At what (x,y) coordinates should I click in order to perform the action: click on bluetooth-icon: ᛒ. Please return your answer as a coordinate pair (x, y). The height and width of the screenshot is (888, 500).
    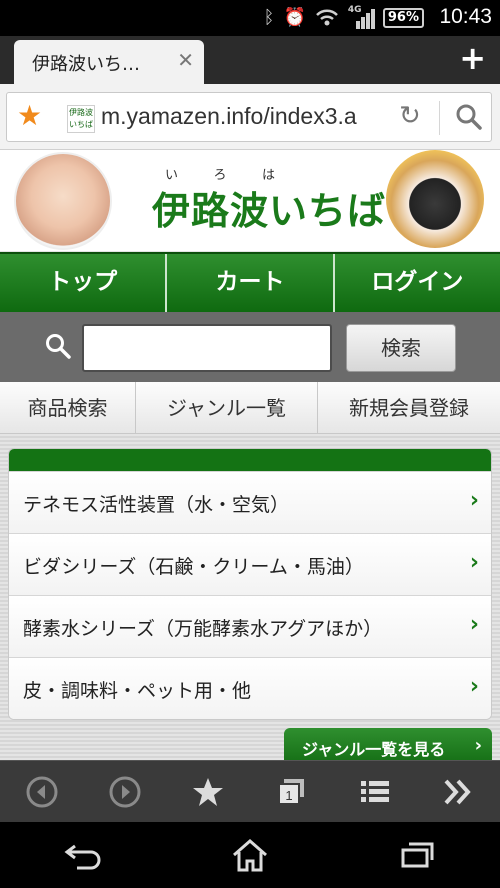
    Looking at the image, I should click on (269, 17).